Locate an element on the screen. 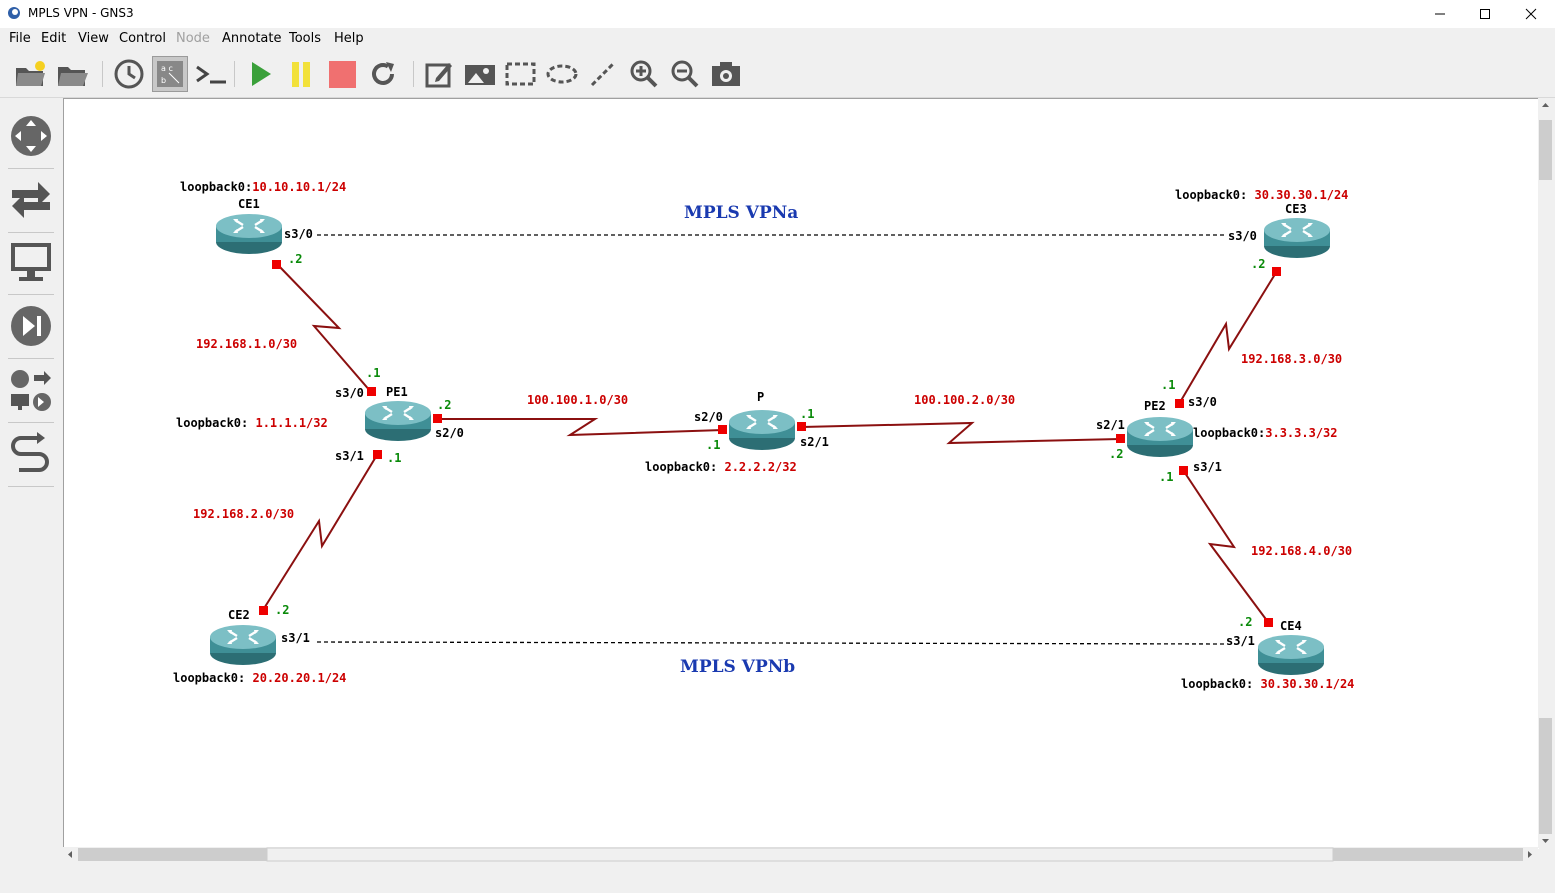  host-pe2-top: .1 is located at coordinates (1168, 385).